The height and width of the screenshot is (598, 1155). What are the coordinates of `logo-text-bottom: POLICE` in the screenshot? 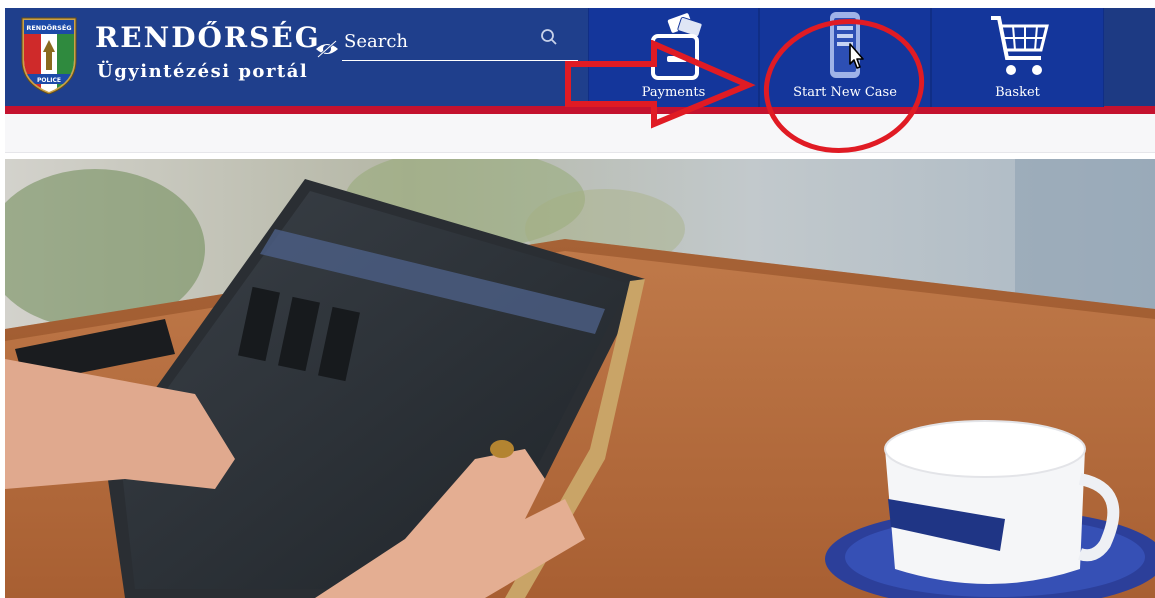 It's located at (49, 80).